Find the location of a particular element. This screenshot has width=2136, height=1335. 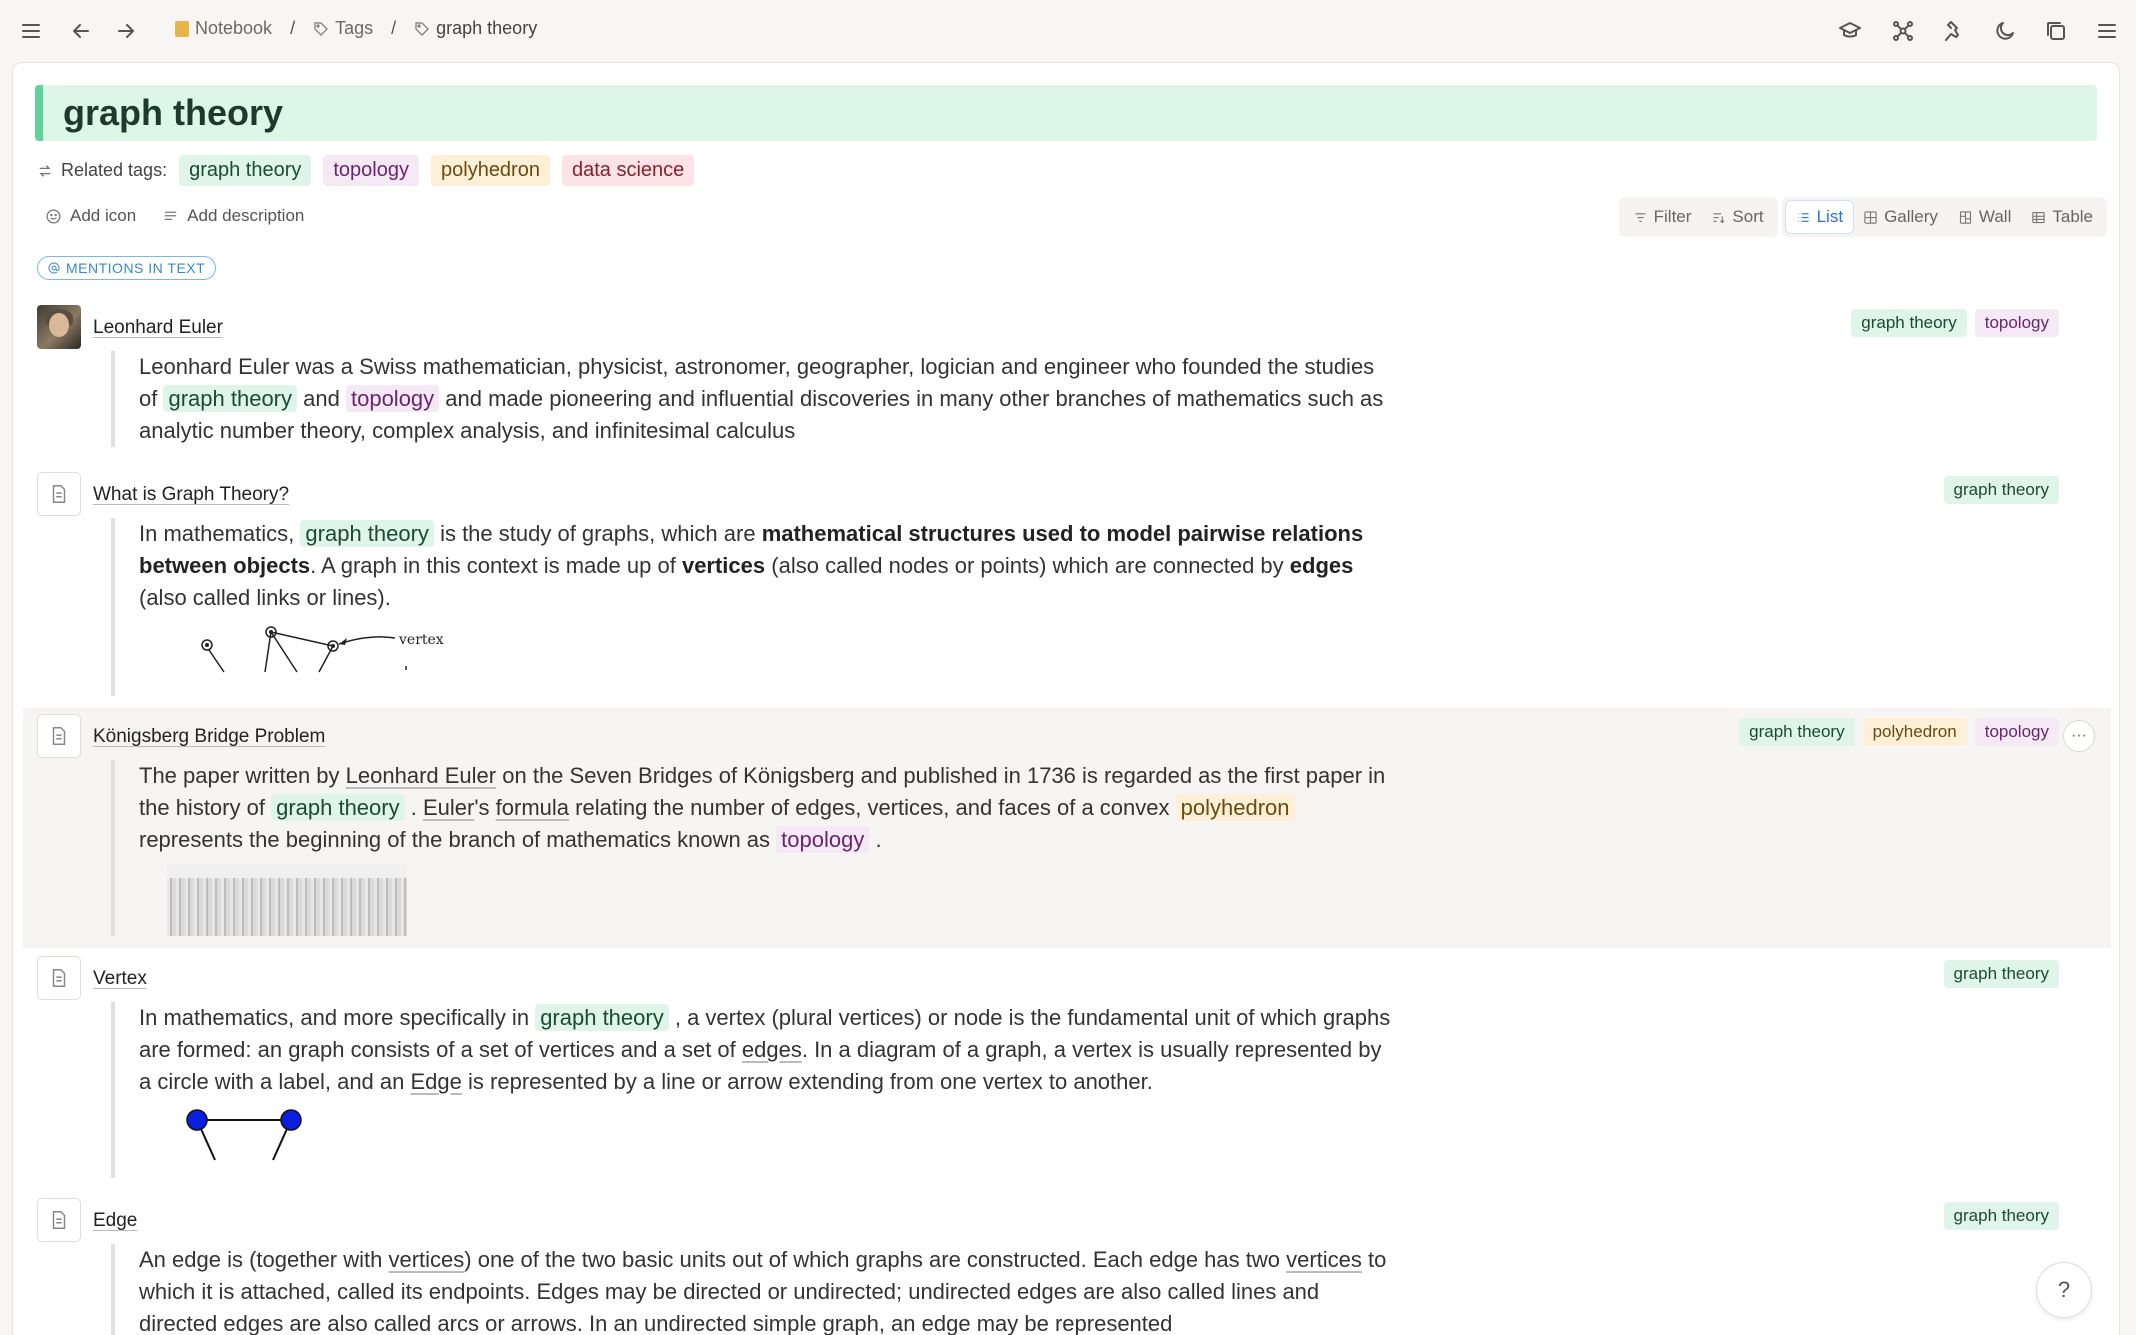

inline-link: Leonhard Euler is located at coordinates (421, 775).